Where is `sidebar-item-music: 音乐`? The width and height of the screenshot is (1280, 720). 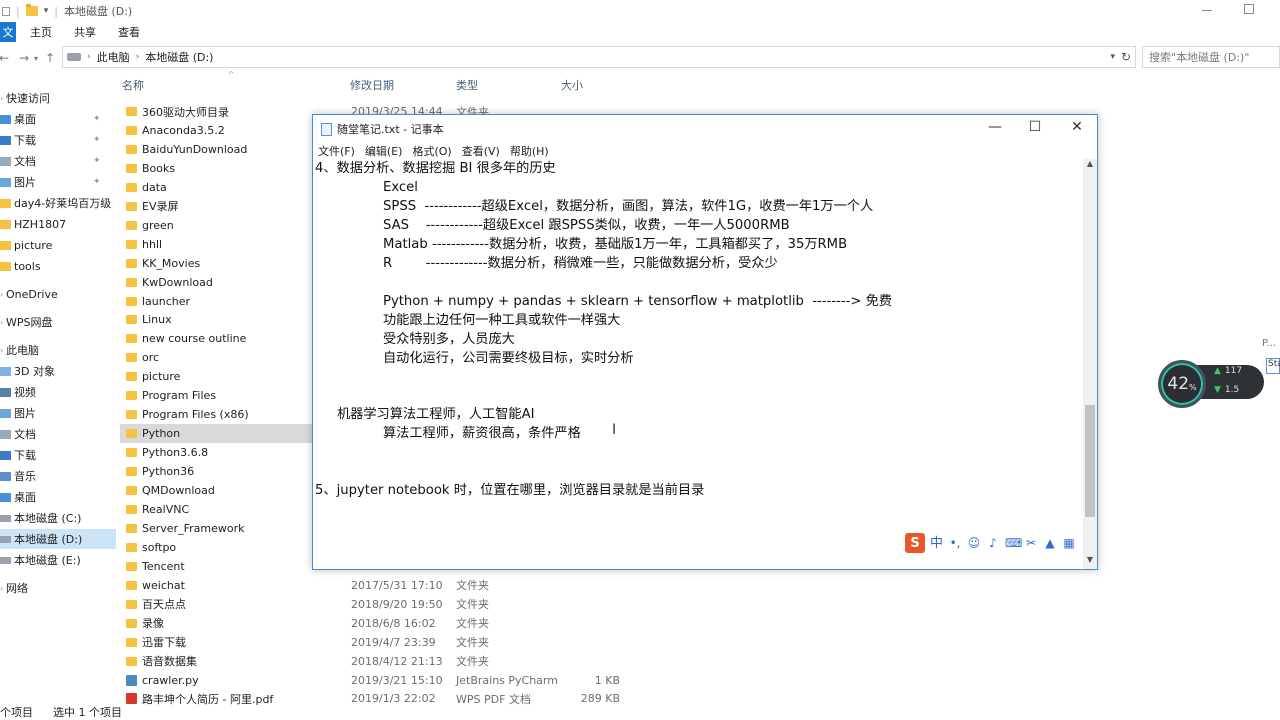
sidebar-item-music: 音乐 is located at coordinates (58, 476).